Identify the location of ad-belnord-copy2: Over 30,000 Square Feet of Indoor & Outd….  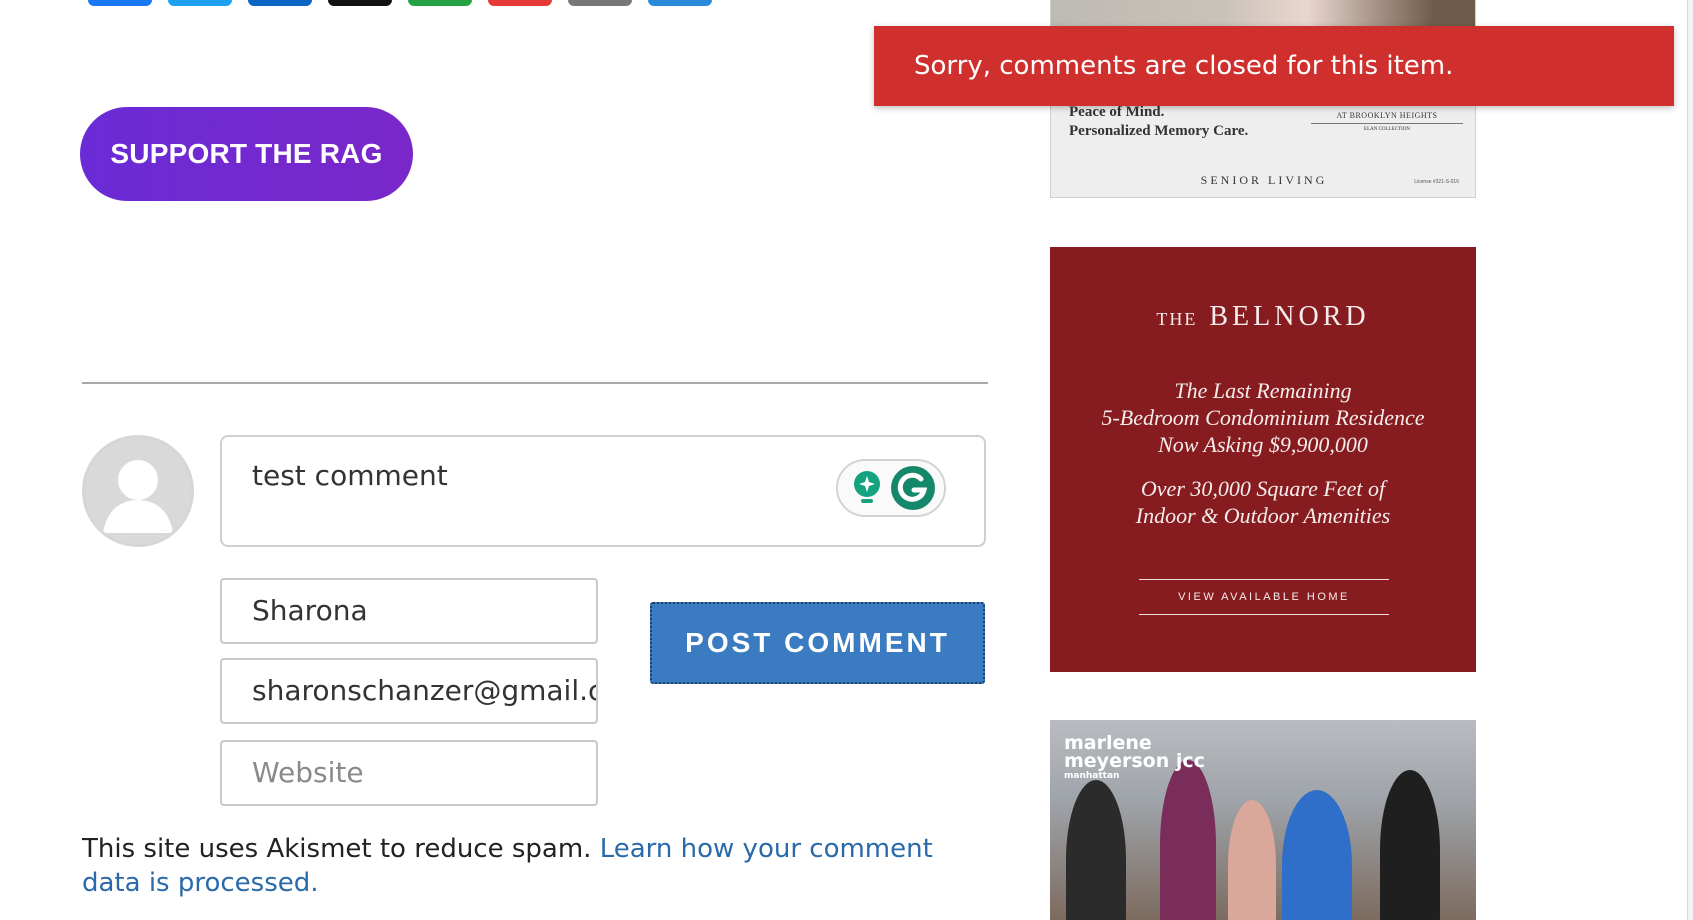
(1263, 502).